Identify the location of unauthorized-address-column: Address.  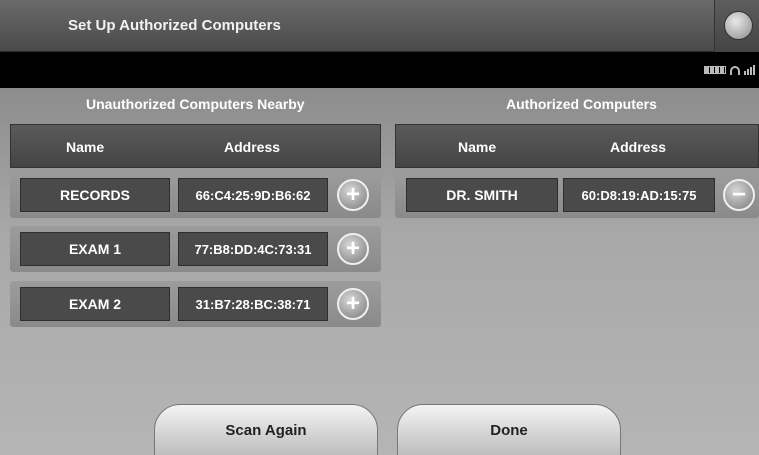
(252, 147).